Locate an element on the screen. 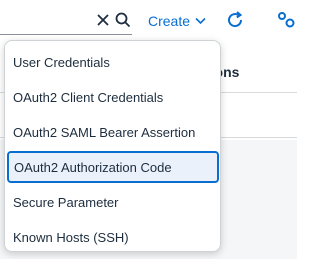 The width and height of the screenshot is (320, 259). clear-search-button is located at coordinates (103, 20).